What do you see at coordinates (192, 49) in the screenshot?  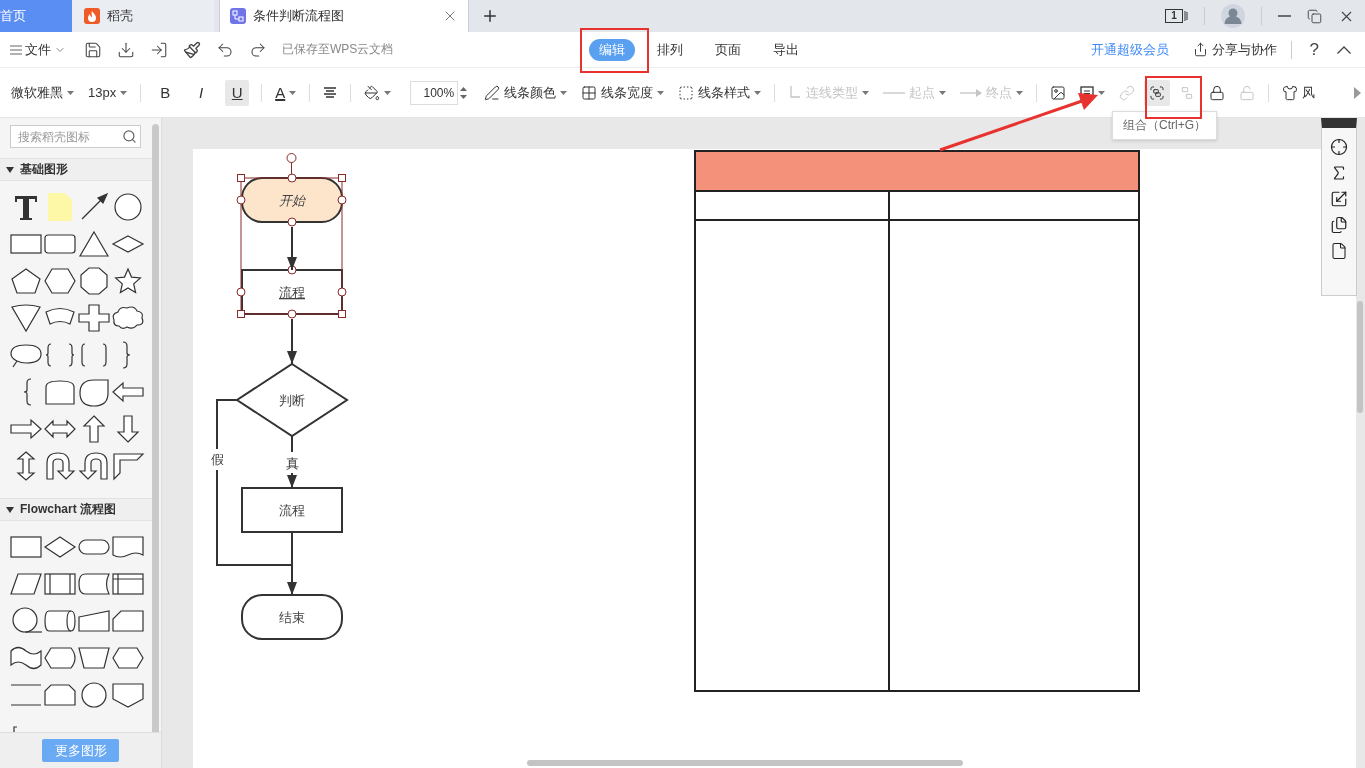 I see `format-painter-button` at bounding box center [192, 49].